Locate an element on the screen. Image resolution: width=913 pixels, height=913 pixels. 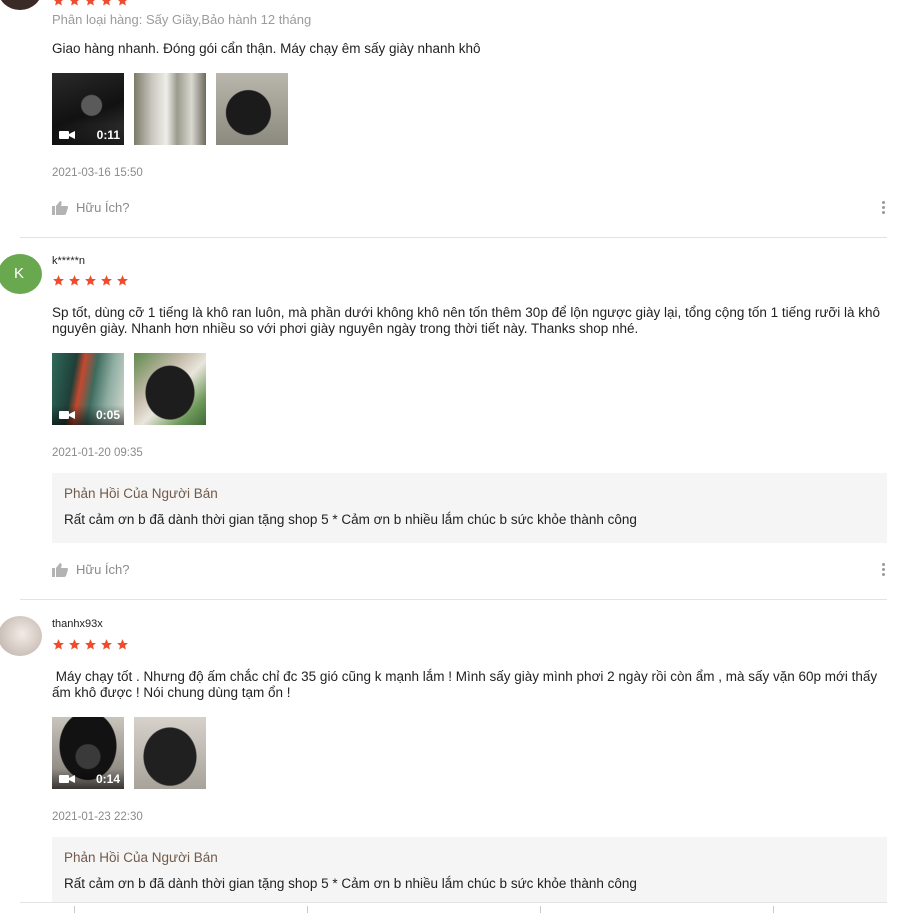
reviewer-username: thanhx93x is located at coordinates (77, 624).